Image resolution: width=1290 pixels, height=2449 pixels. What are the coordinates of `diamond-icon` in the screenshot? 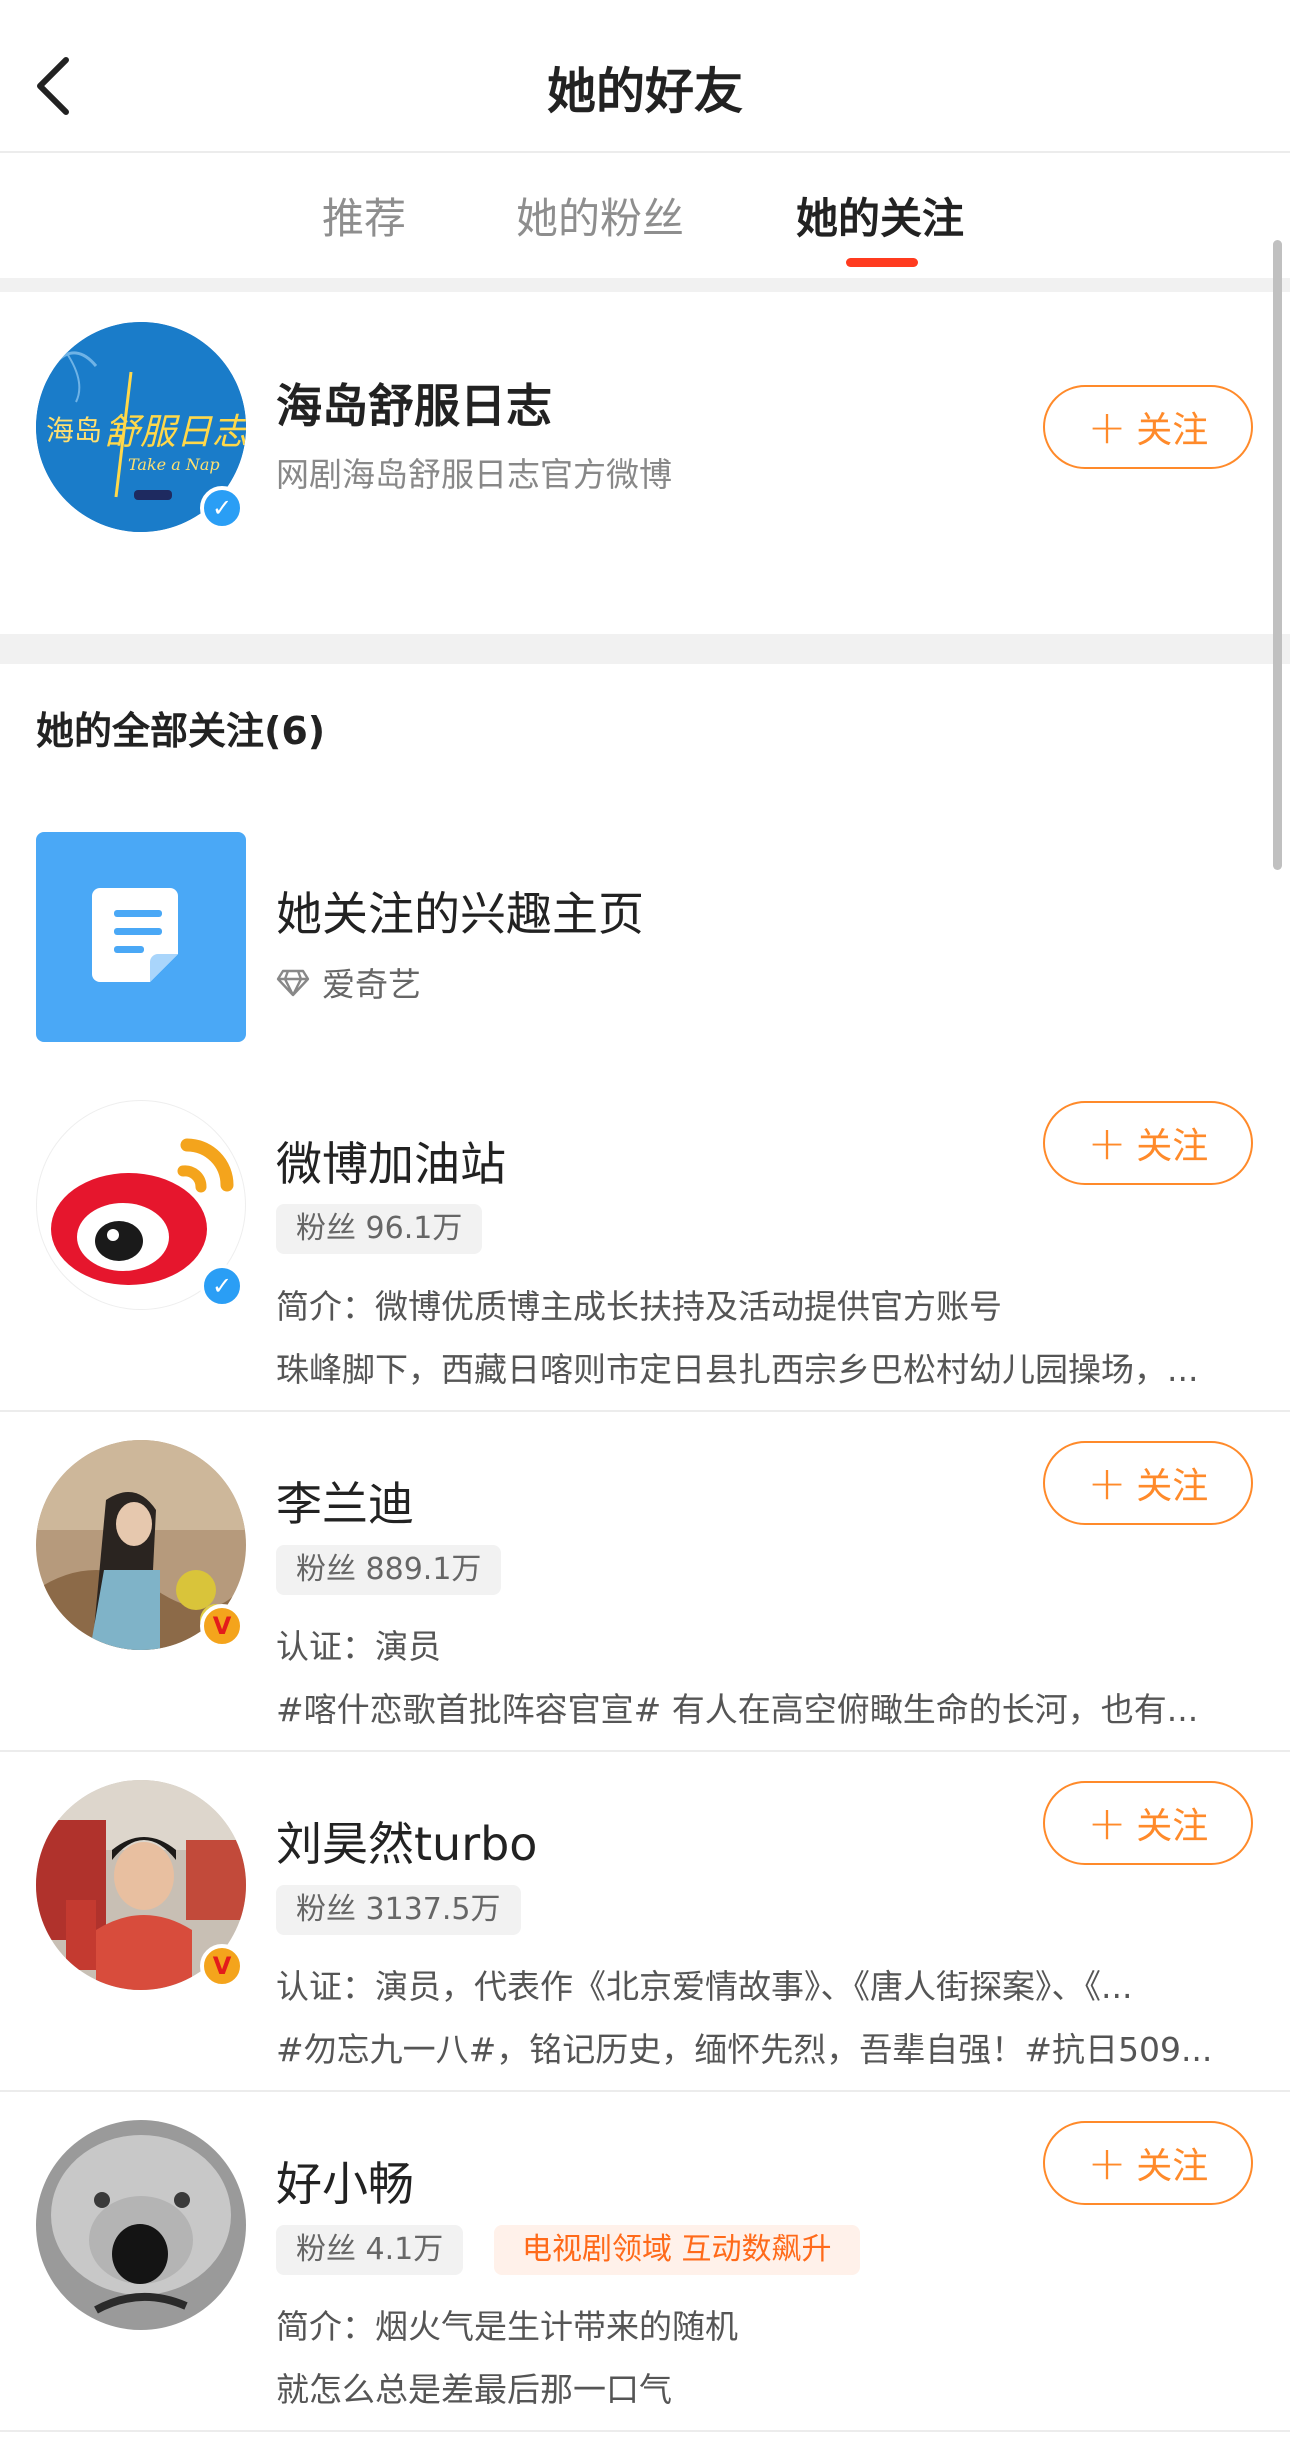 It's located at (293, 986).